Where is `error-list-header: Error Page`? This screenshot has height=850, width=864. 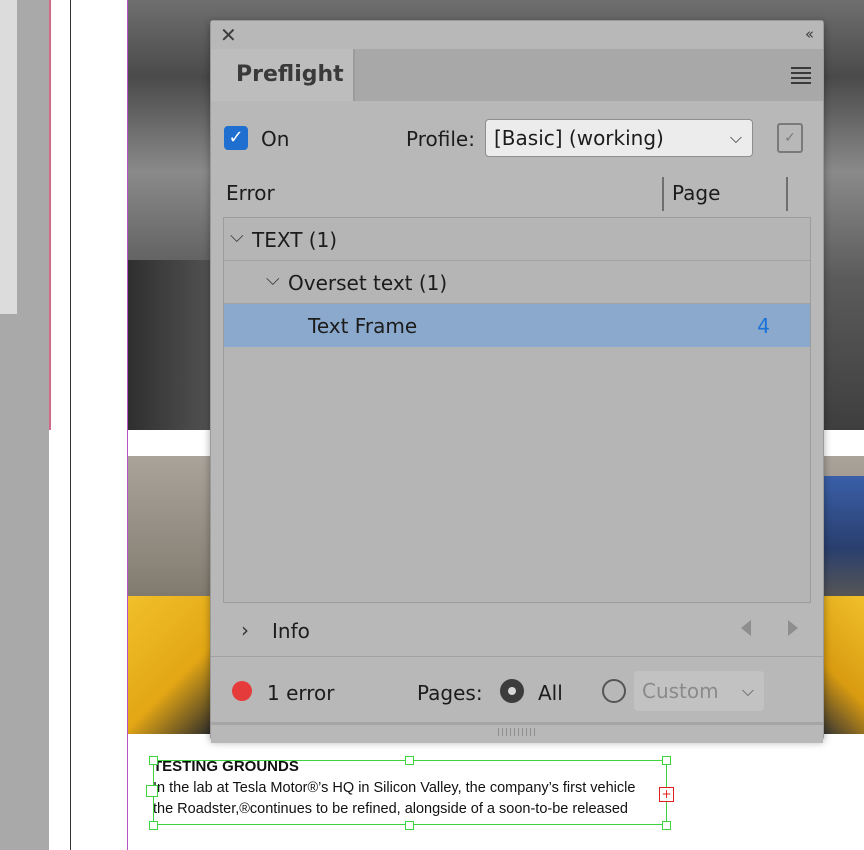
error-list-header: Error Page is located at coordinates (517, 191).